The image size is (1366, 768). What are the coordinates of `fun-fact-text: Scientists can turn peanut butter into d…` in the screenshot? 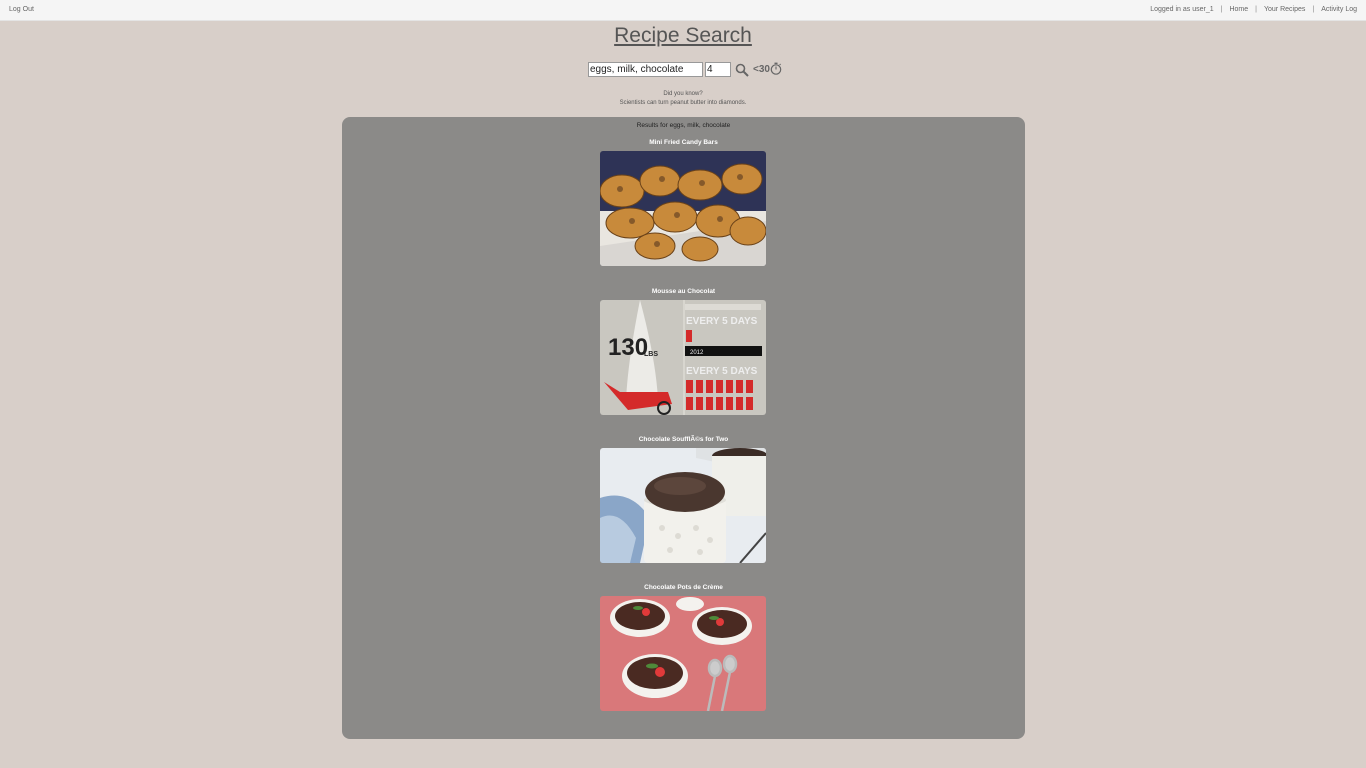 It's located at (683, 103).